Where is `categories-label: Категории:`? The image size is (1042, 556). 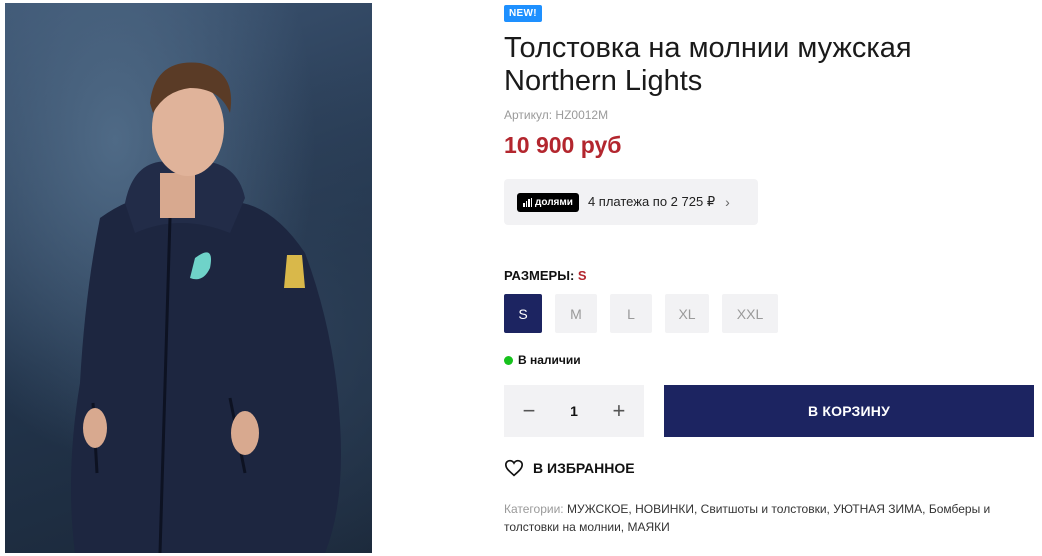 categories-label: Категории: is located at coordinates (535, 509).